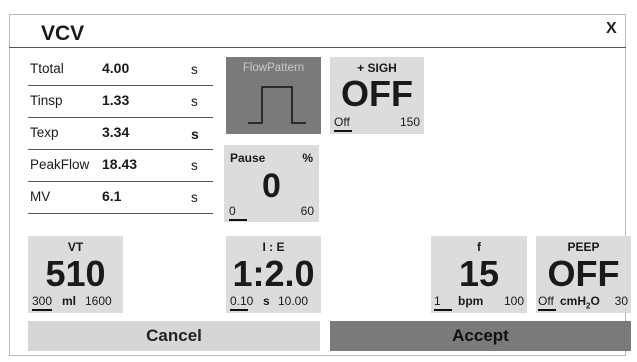  Describe the element at coordinates (479, 247) in the screenshot. I see `frequency-label: f` at that location.